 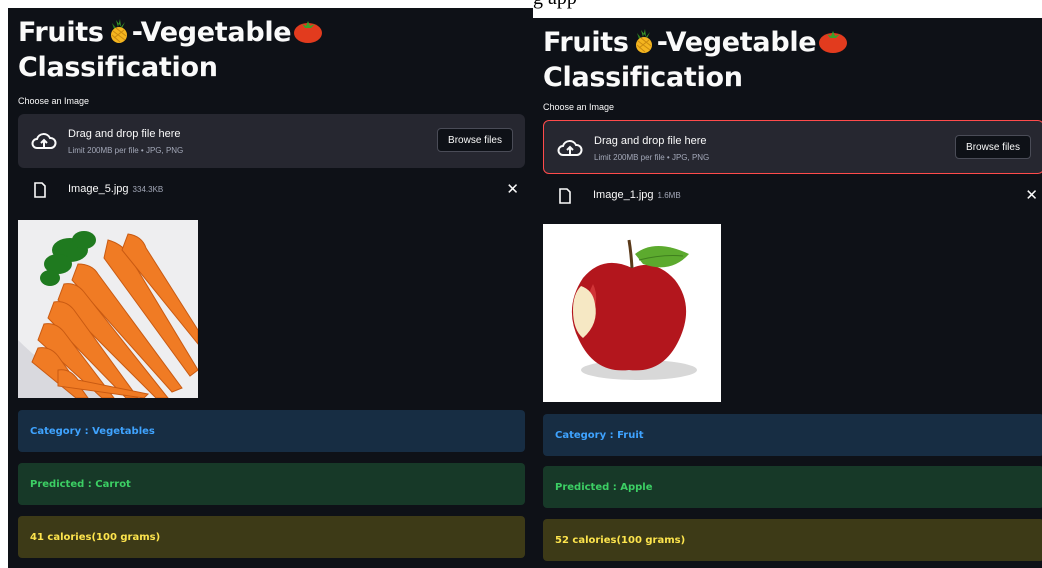 I want to click on calories-alert: 52 calories(100 grams), so click(x=792, y=540).